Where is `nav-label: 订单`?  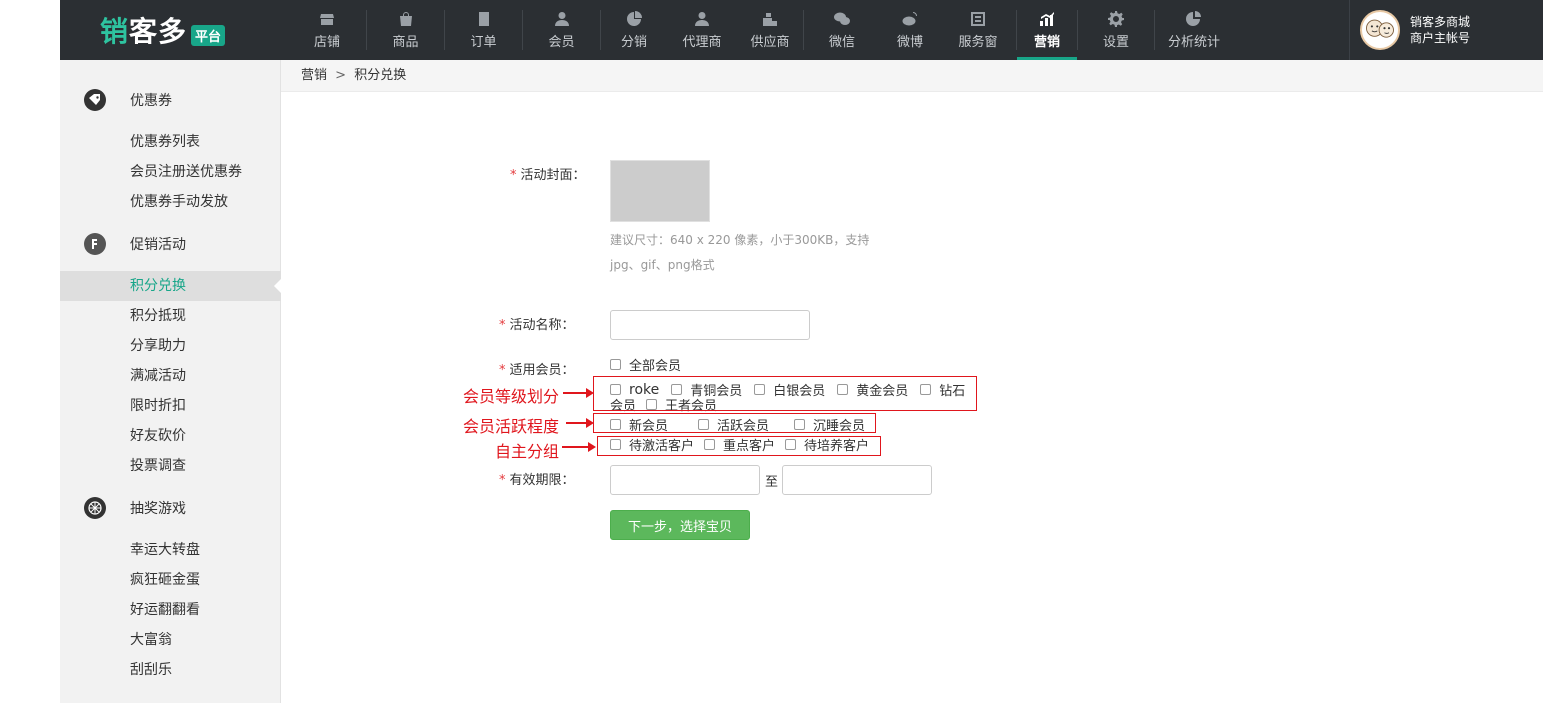 nav-label: 订单 is located at coordinates (483, 42).